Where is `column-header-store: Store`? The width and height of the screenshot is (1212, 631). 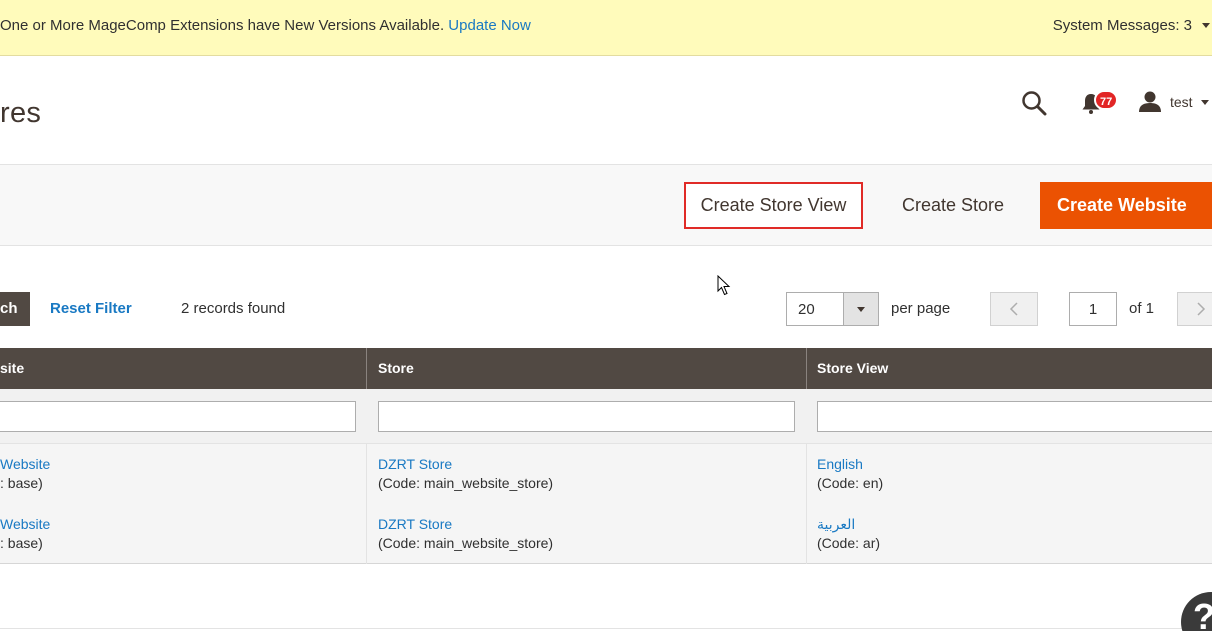 column-header-store: Store is located at coordinates (396, 368).